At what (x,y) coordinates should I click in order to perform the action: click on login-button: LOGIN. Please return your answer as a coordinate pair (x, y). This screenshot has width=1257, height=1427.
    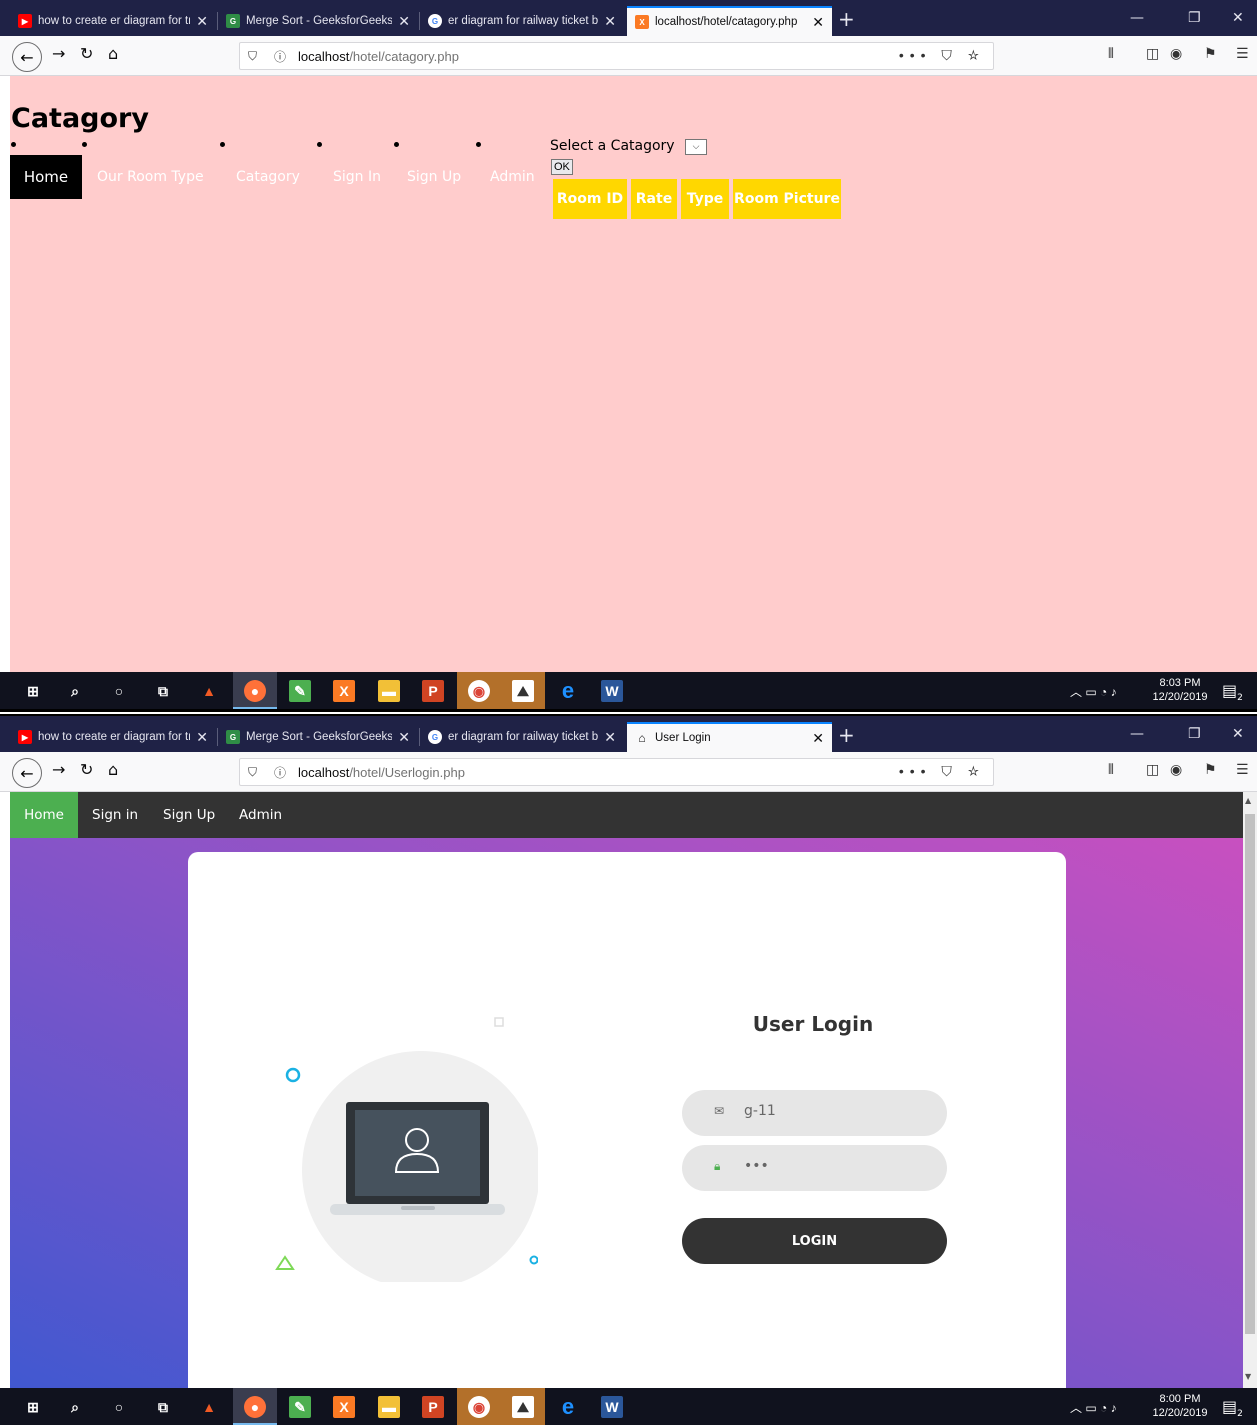
    Looking at the image, I should click on (814, 1241).